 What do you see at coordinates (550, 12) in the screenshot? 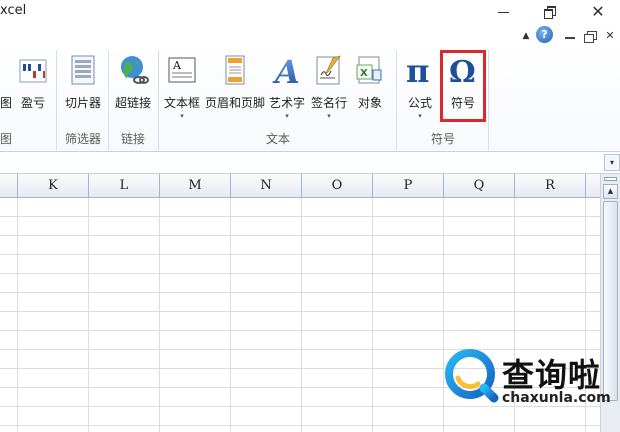
I see `window-restore-button` at bounding box center [550, 12].